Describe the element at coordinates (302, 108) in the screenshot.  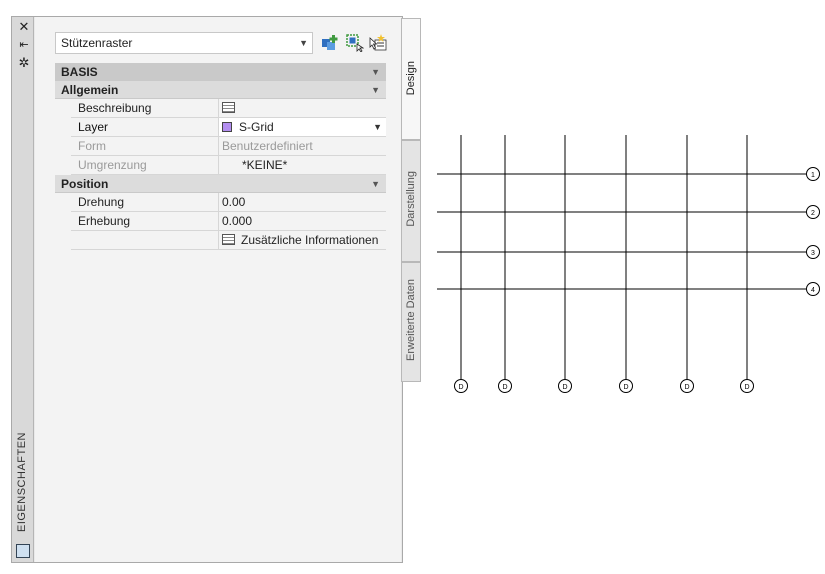
I see `property-value` at that location.